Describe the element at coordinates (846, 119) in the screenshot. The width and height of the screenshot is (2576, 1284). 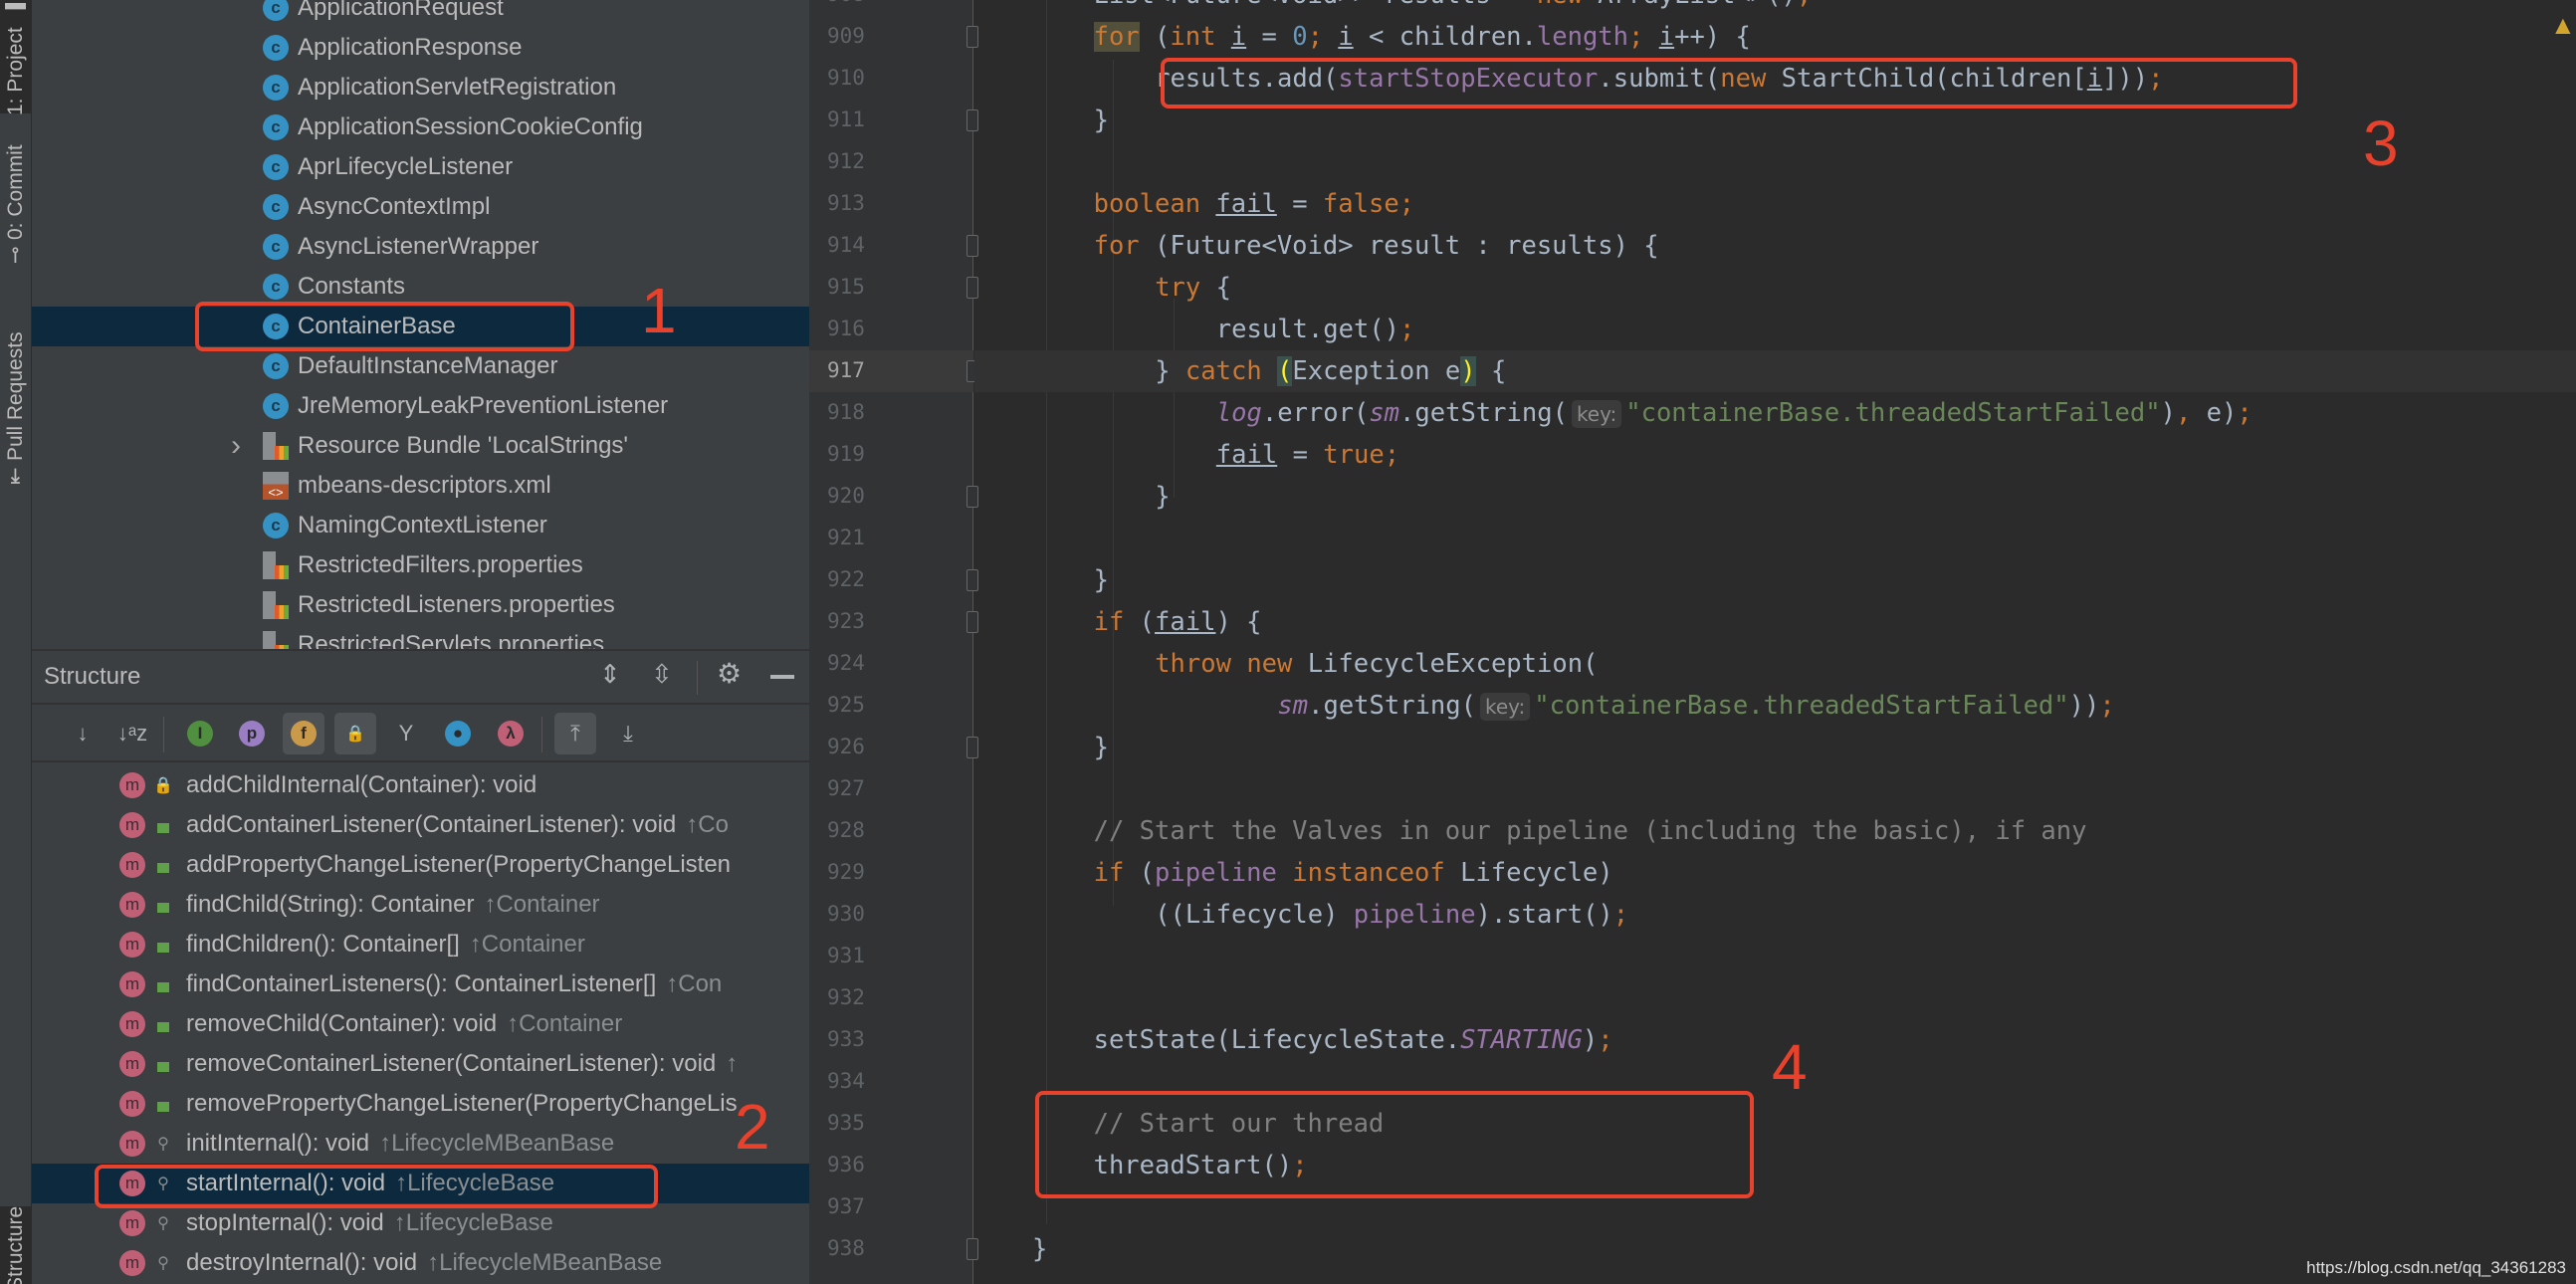
I see `line-number: 911` at that location.